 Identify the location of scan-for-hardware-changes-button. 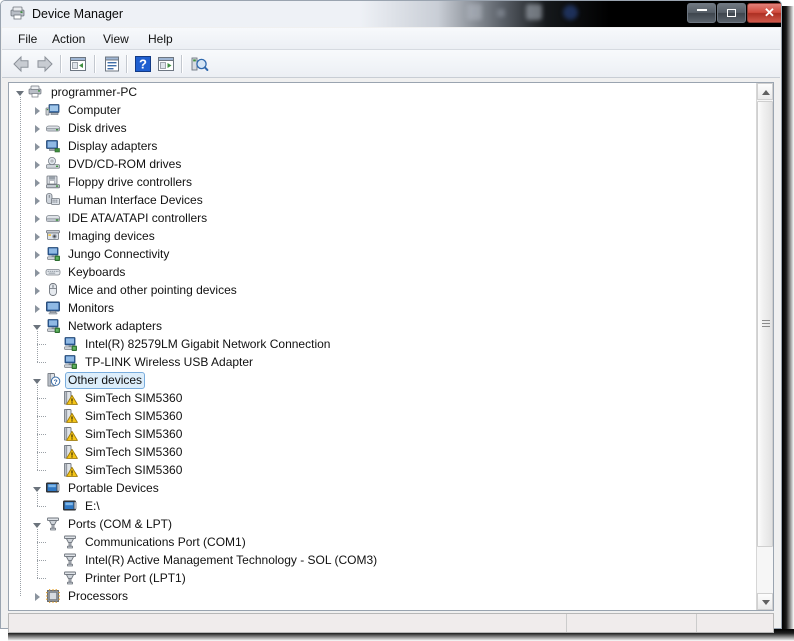
(199, 64).